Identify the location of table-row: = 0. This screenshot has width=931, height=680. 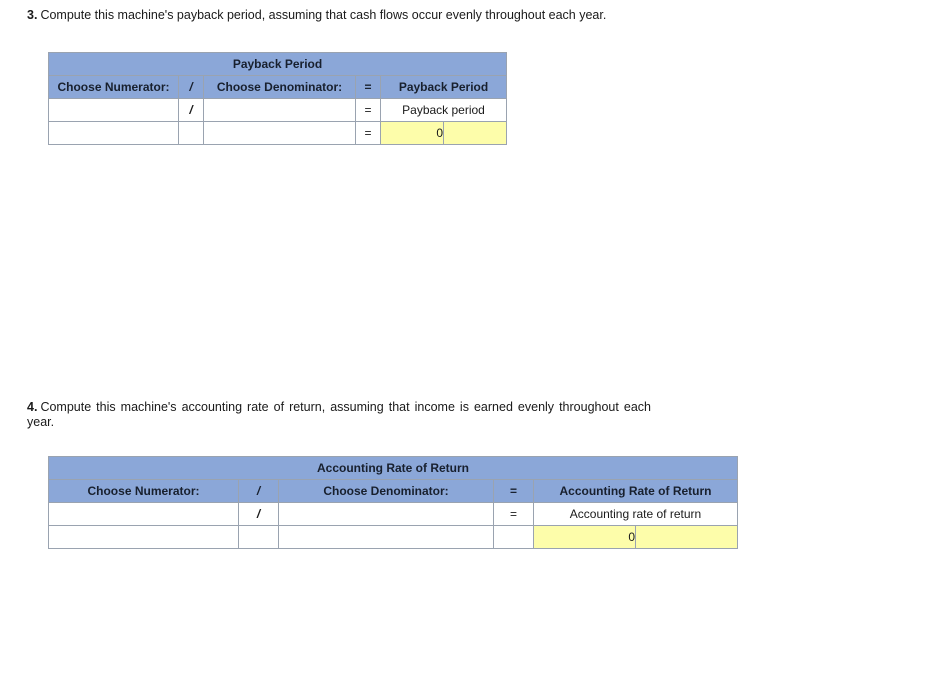
(278, 133).